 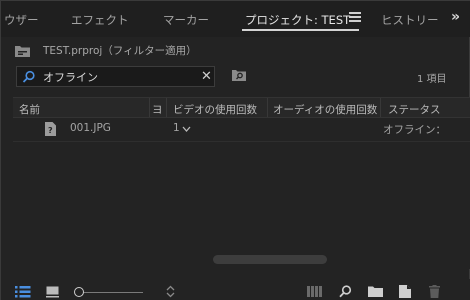 What do you see at coordinates (345, 291) in the screenshot?
I see `find-icon` at bounding box center [345, 291].